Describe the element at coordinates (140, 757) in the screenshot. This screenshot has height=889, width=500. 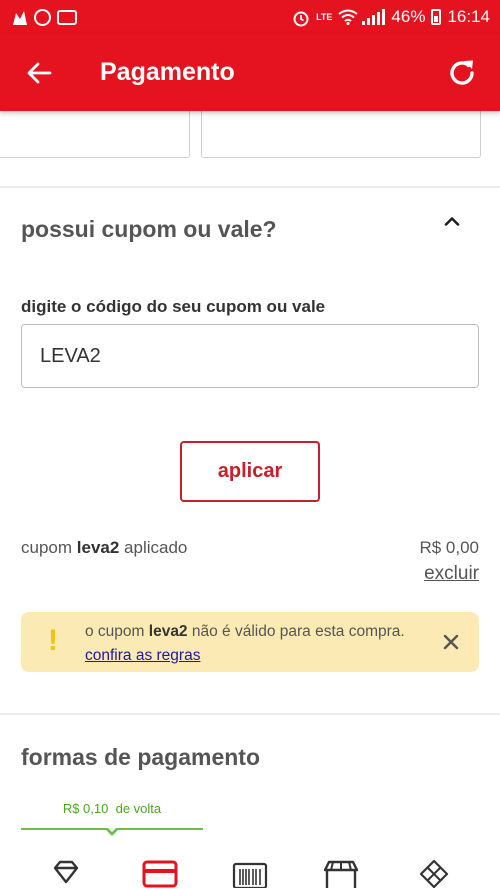
I see `payment-section-title: formas de pagamento` at that location.